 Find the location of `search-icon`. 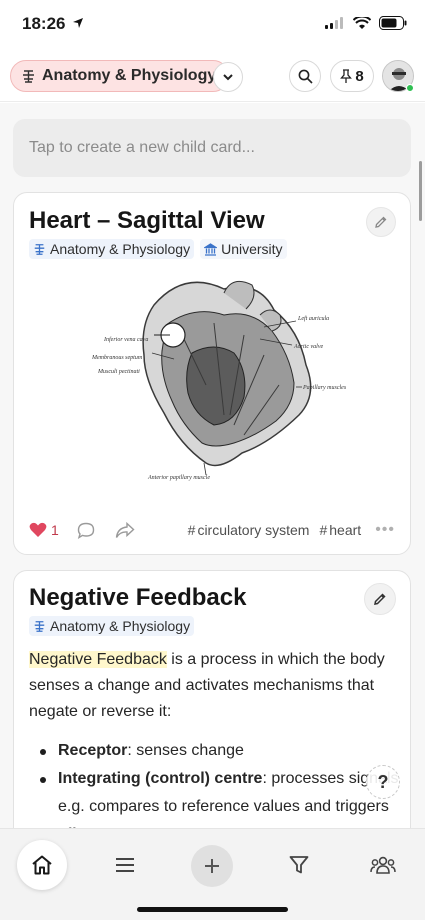

search-icon is located at coordinates (305, 76).